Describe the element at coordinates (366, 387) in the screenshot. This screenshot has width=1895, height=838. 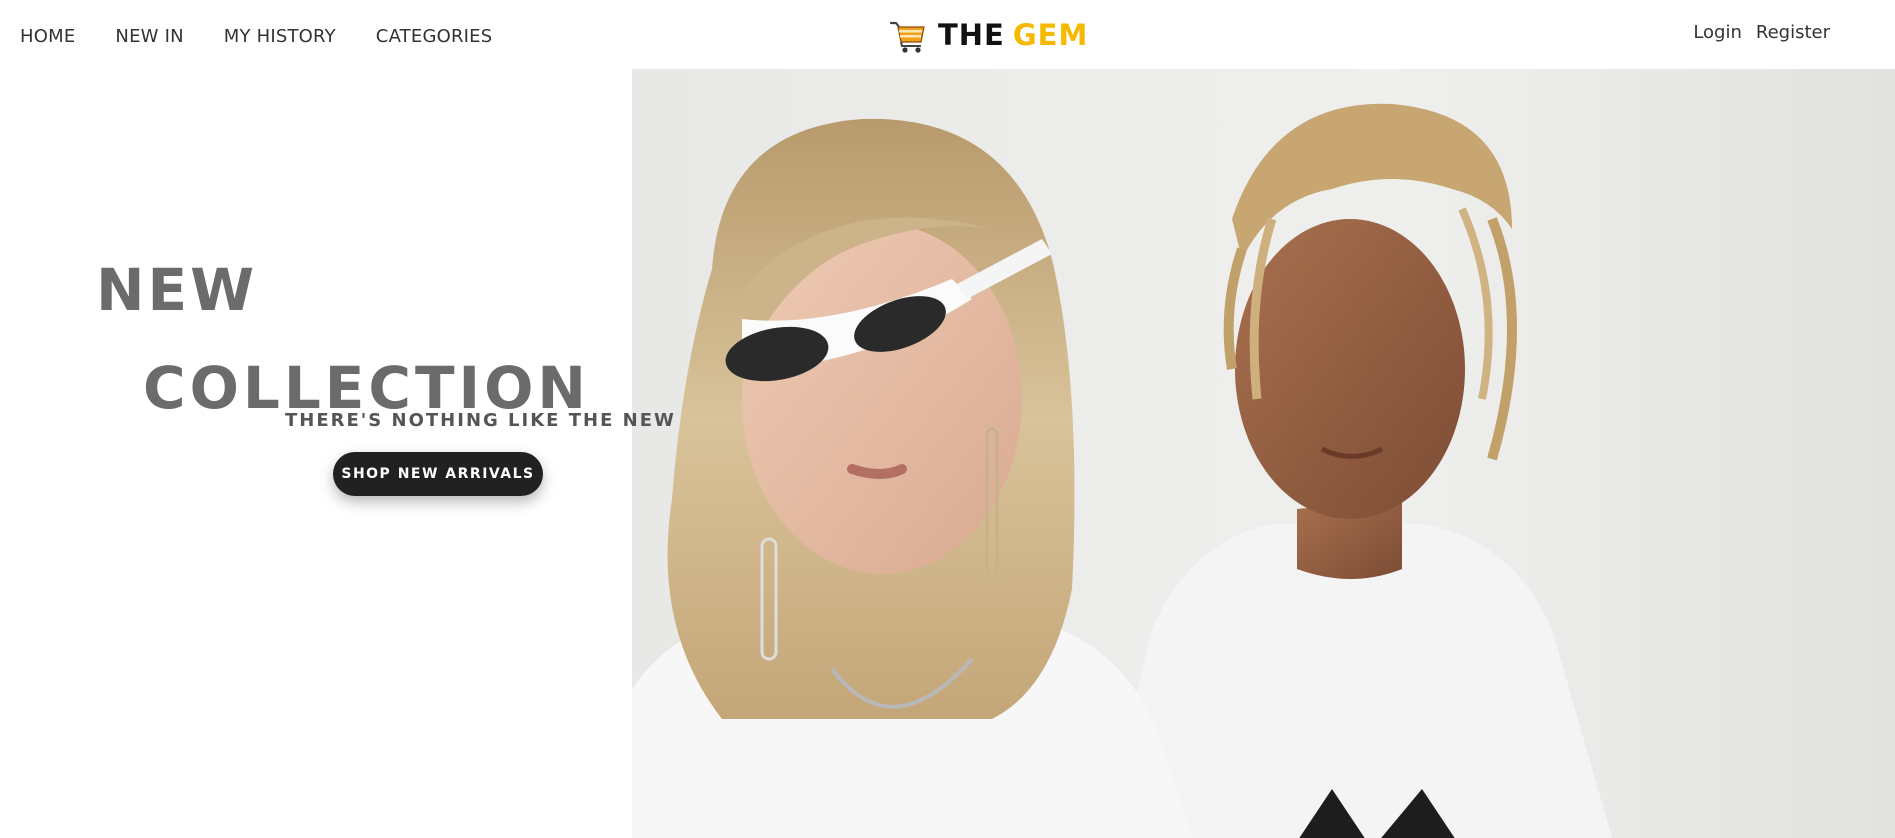
I see `hero-headline-line2: COLLECTION` at that location.